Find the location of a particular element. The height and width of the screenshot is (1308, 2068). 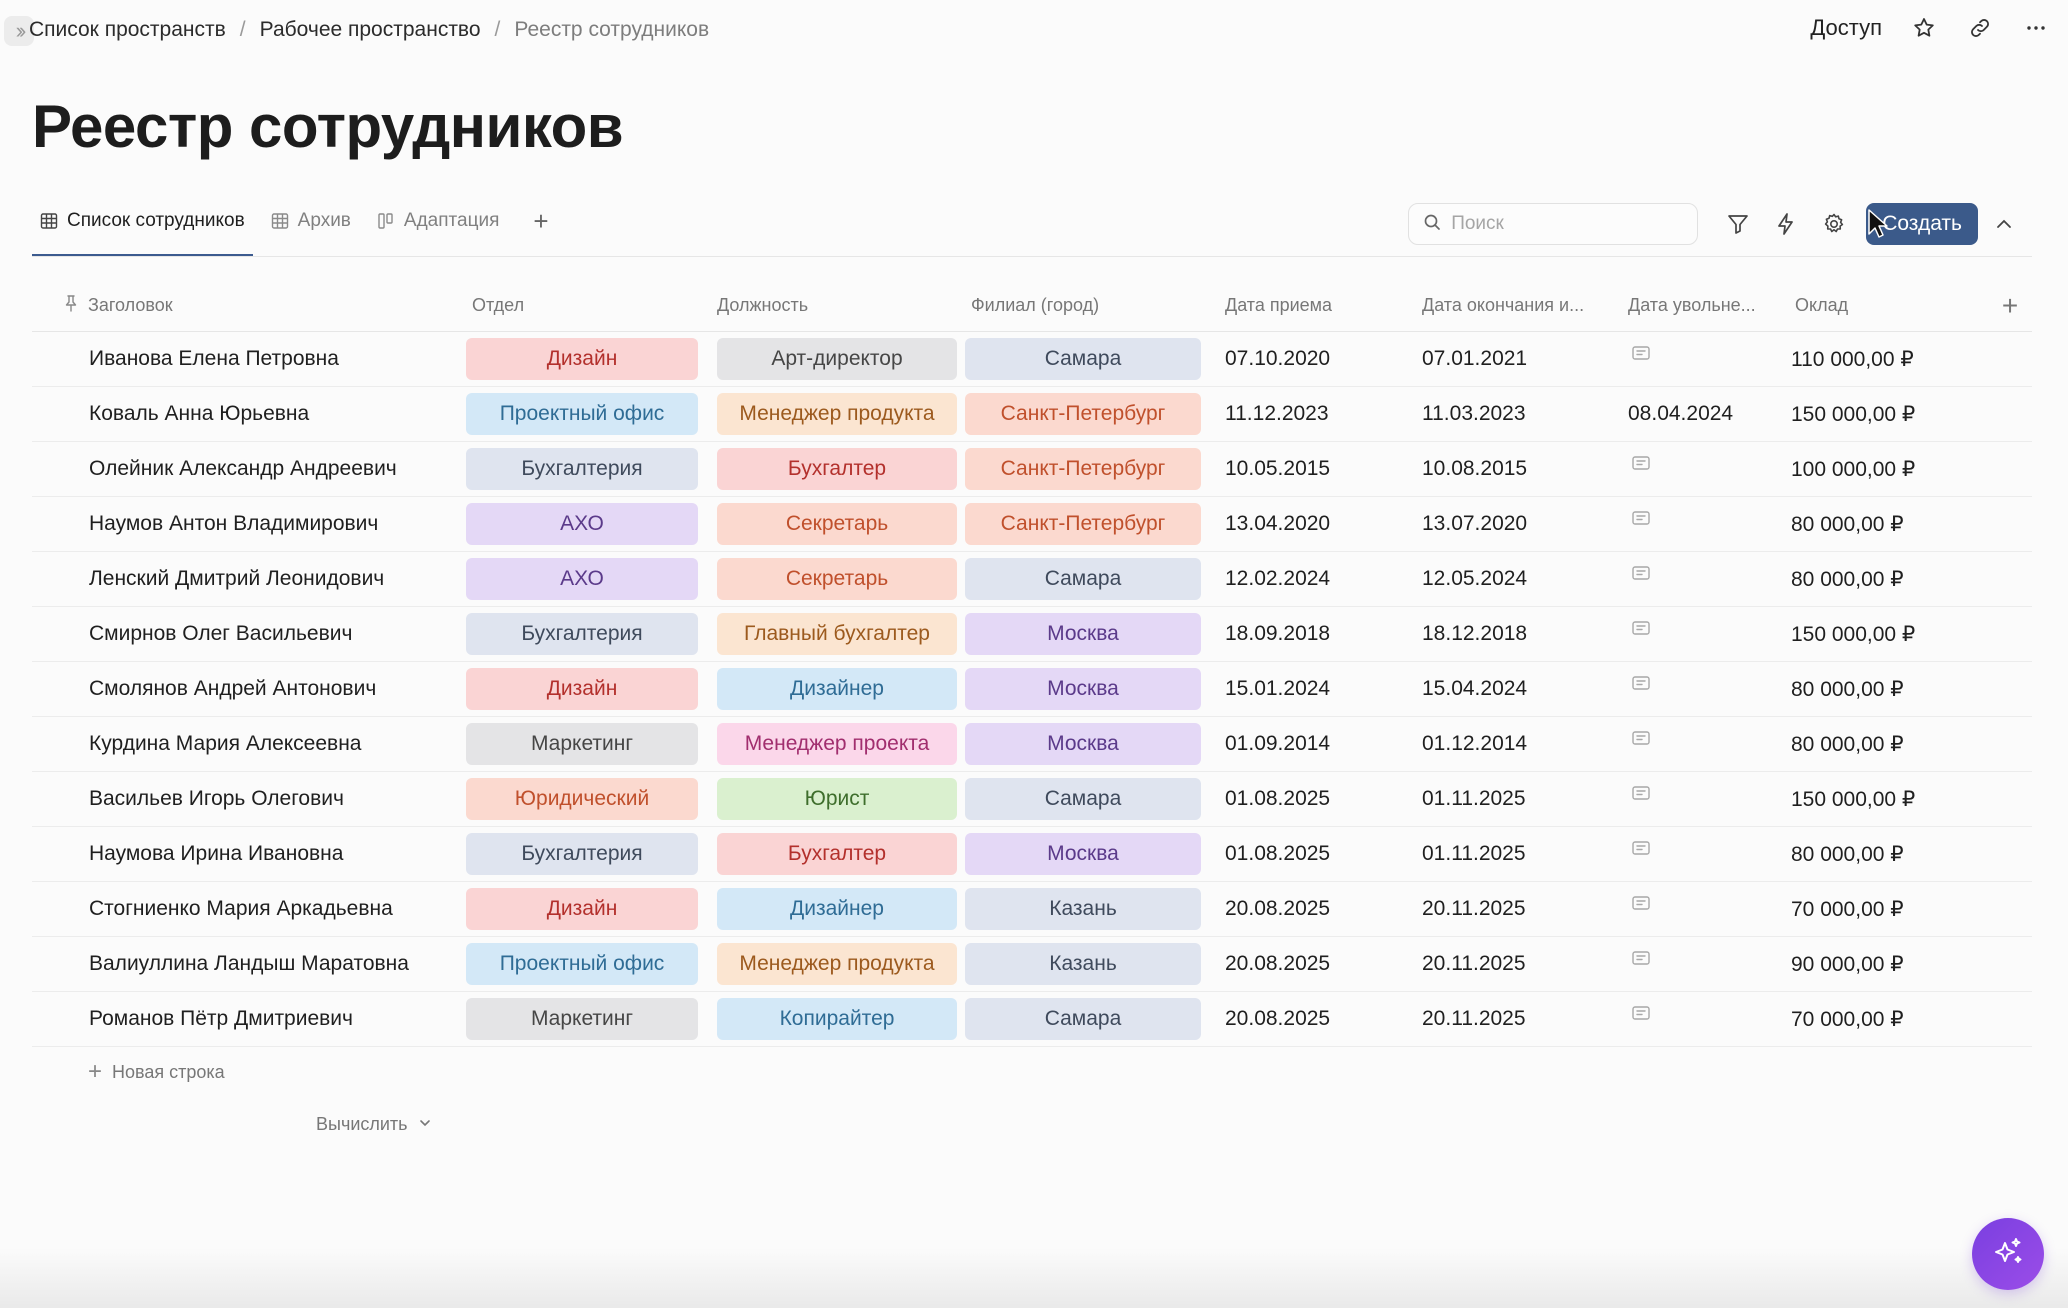

department-cell: Проектный офис is located at coordinates (586, 414).